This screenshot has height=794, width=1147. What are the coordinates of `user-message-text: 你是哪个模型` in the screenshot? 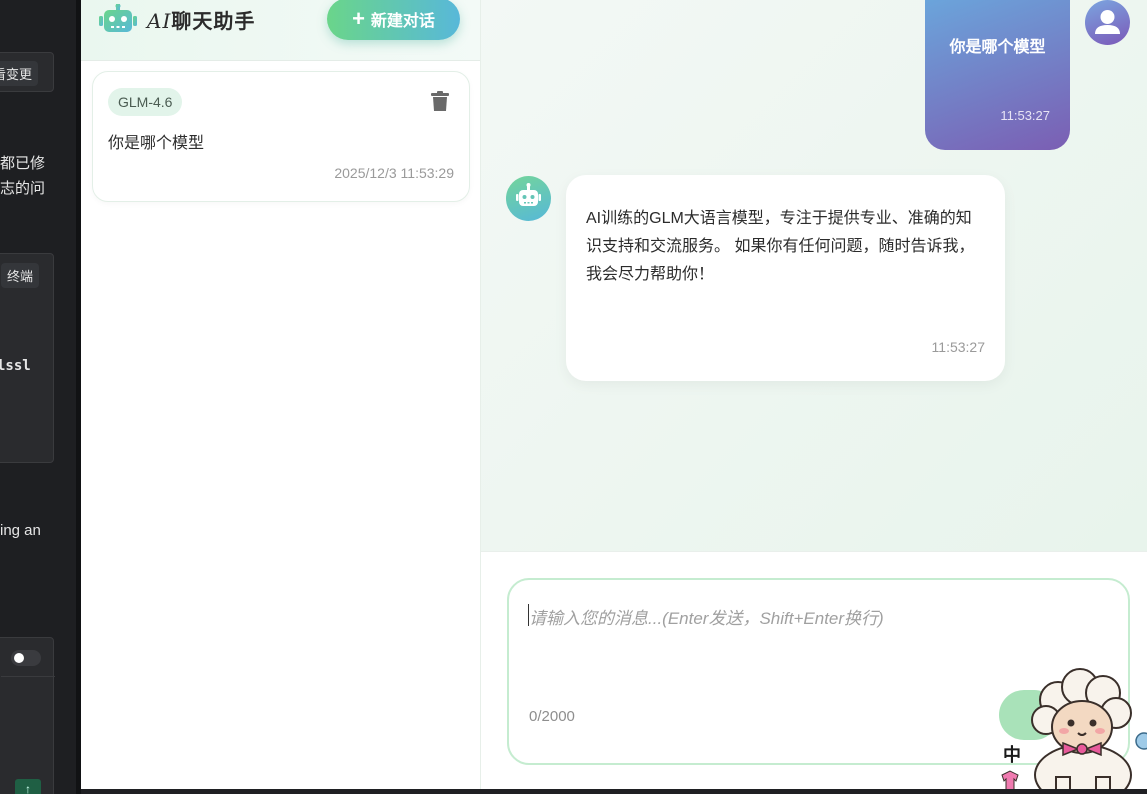 It's located at (997, 47).